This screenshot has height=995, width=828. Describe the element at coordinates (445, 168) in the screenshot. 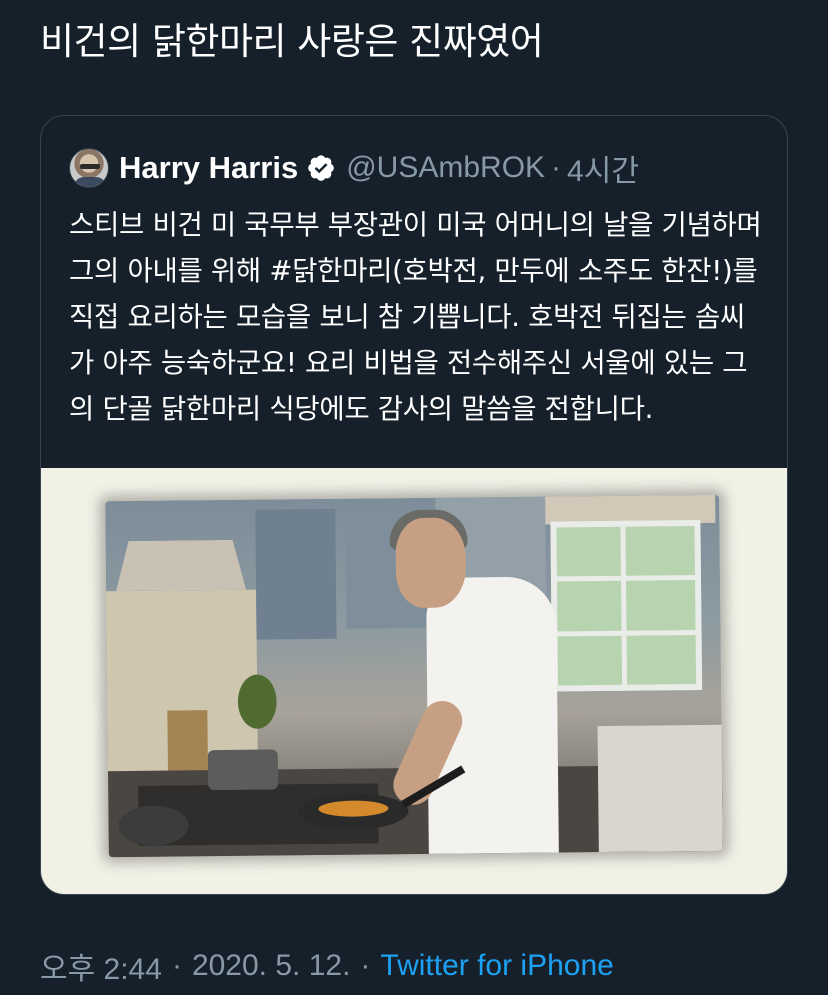

I see `handle: @USAmbROK` at that location.